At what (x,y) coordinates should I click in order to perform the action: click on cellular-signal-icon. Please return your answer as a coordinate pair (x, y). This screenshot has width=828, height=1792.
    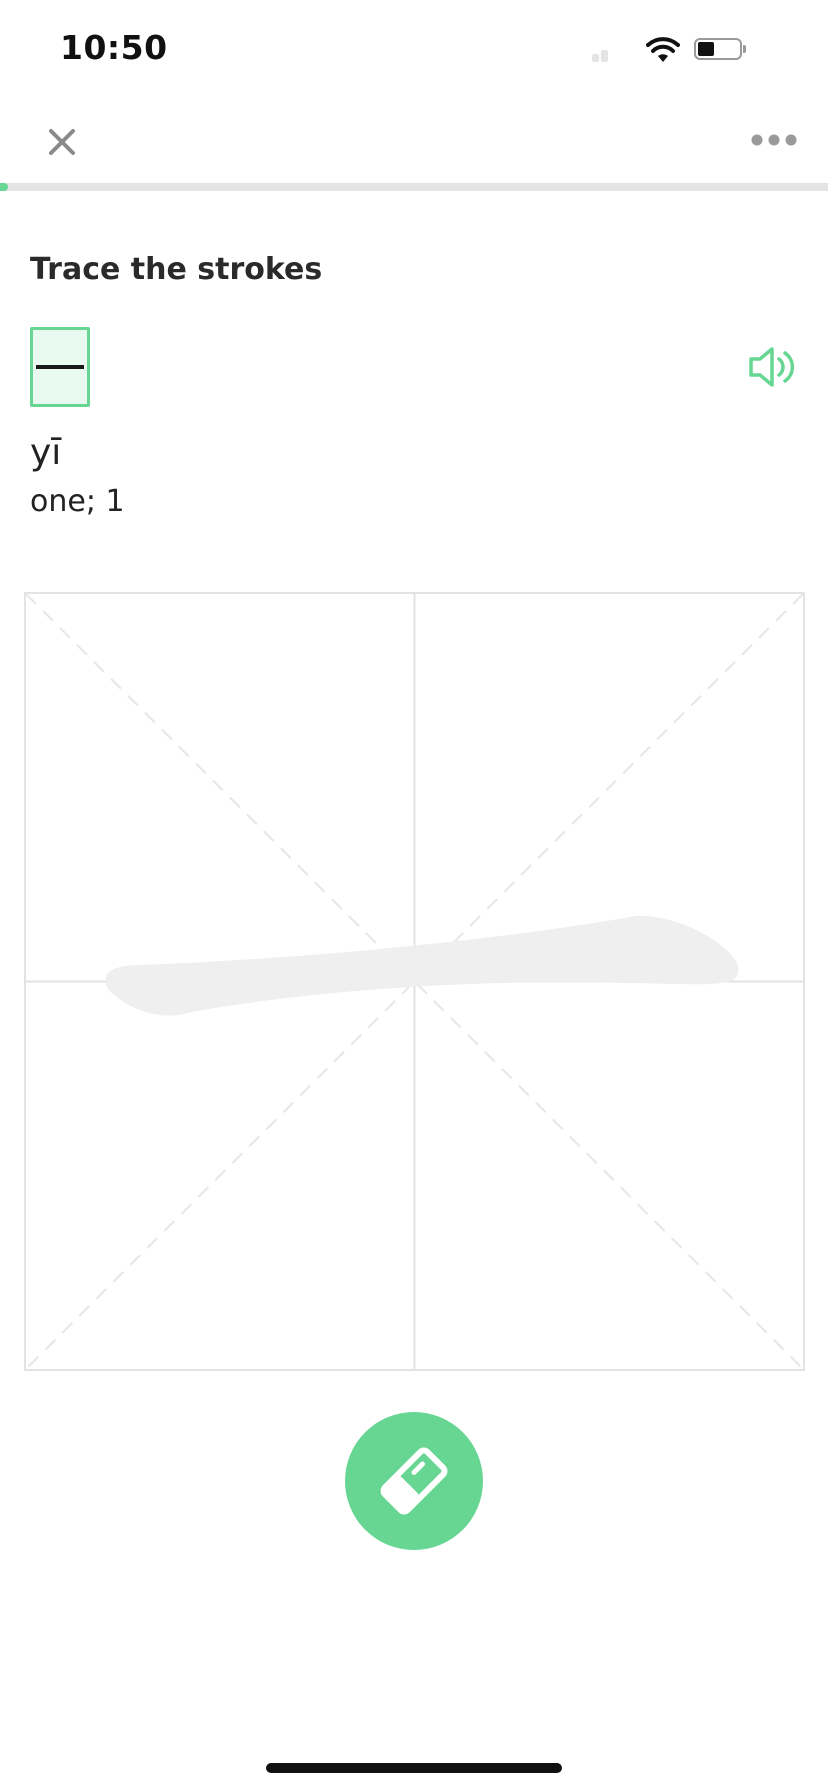
    Looking at the image, I should click on (601, 55).